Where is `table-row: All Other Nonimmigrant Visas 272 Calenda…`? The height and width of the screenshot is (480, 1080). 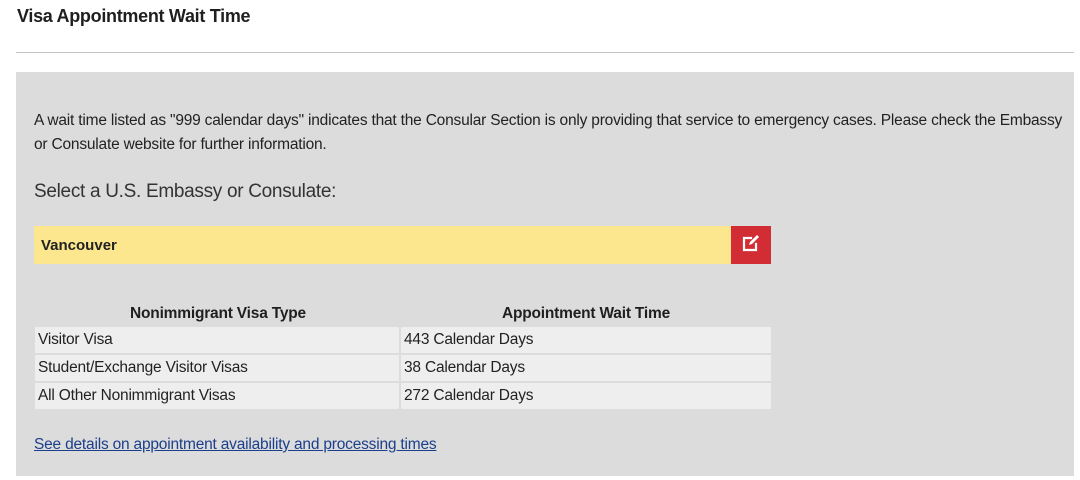 table-row: All Other Nonimmigrant Visas 272 Calenda… is located at coordinates (403, 397).